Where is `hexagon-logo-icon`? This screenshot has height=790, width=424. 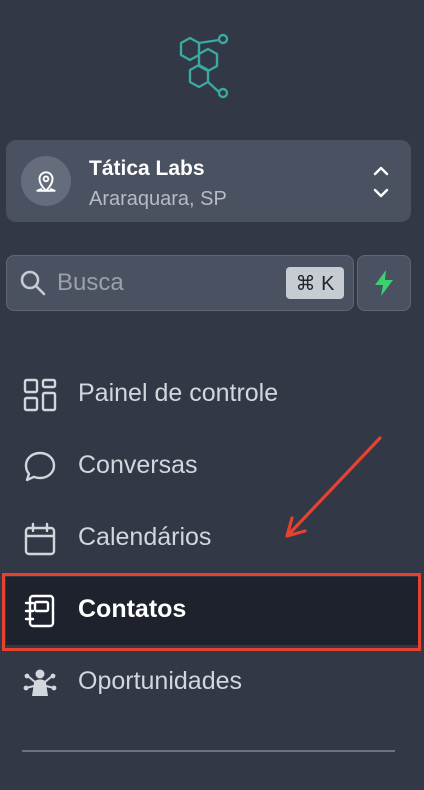
hexagon-logo-icon is located at coordinates (204, 66).